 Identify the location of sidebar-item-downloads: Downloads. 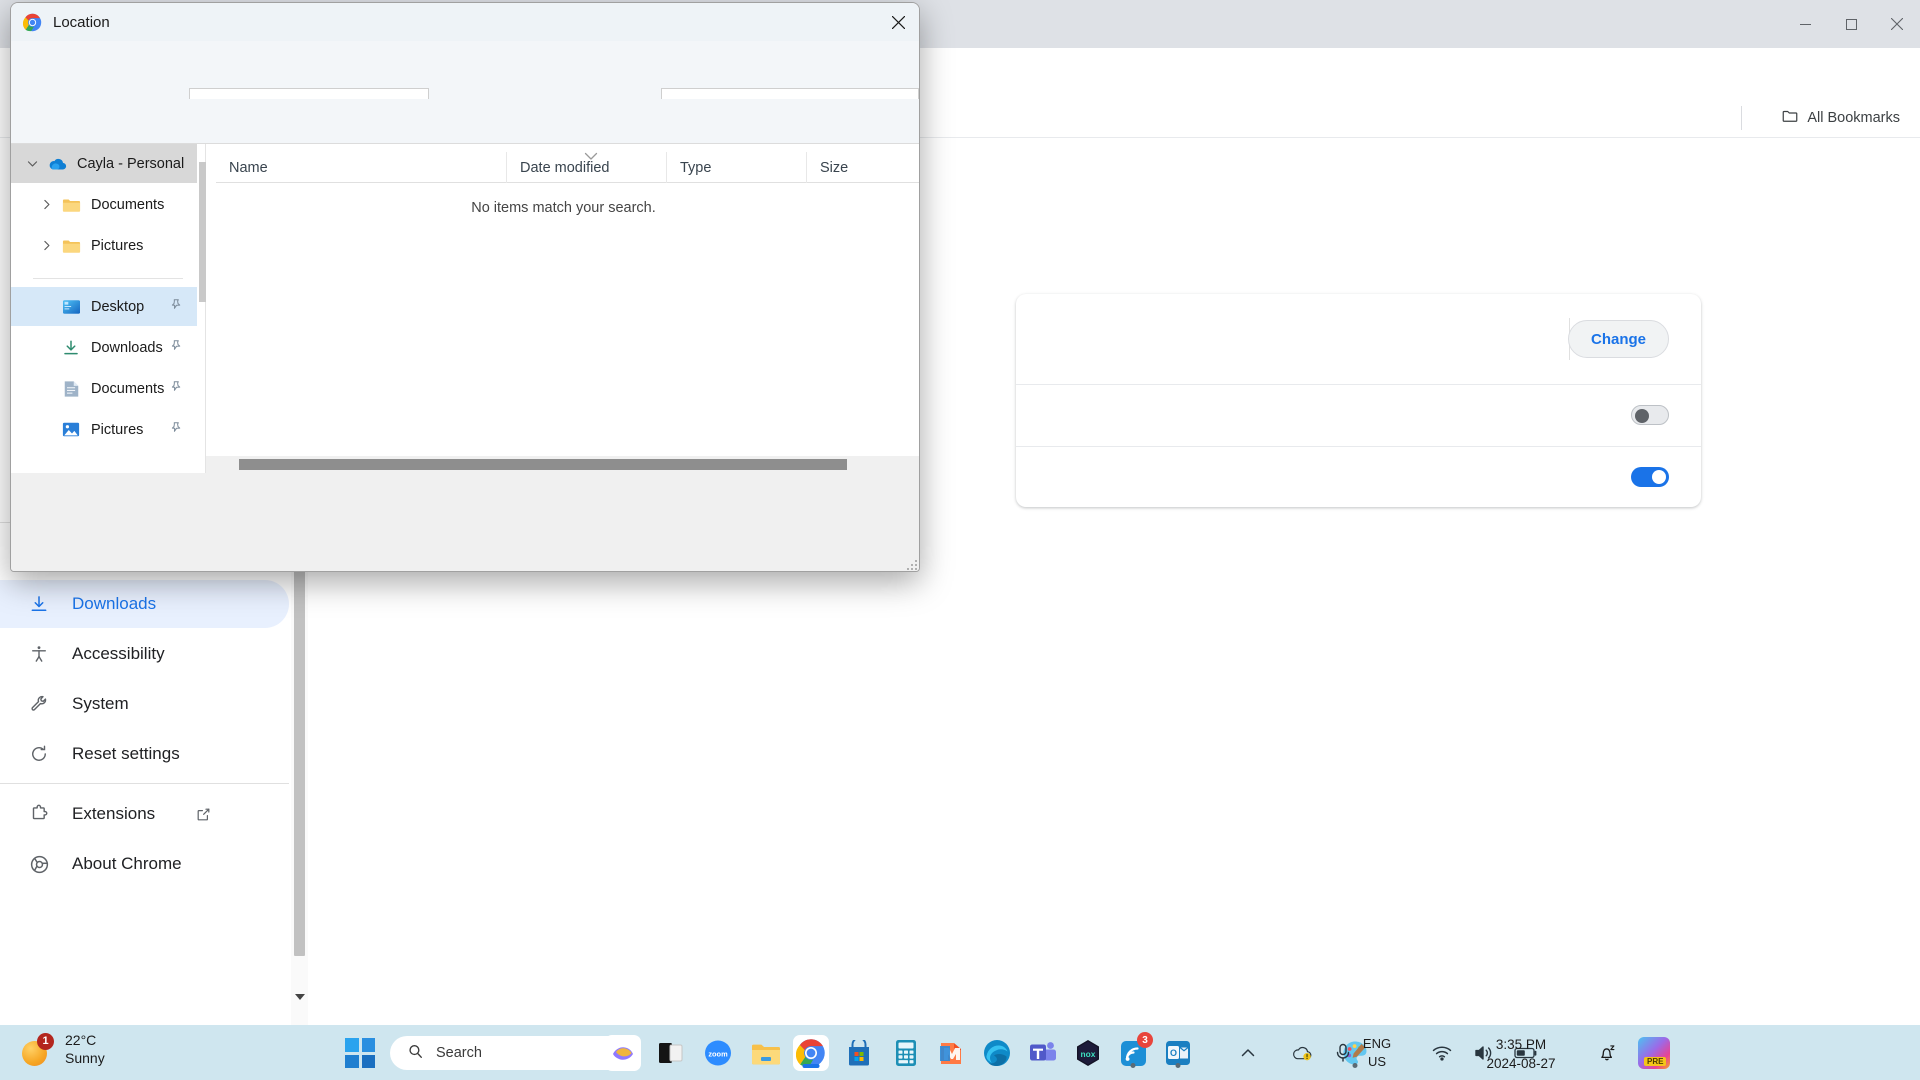
(144, 604).